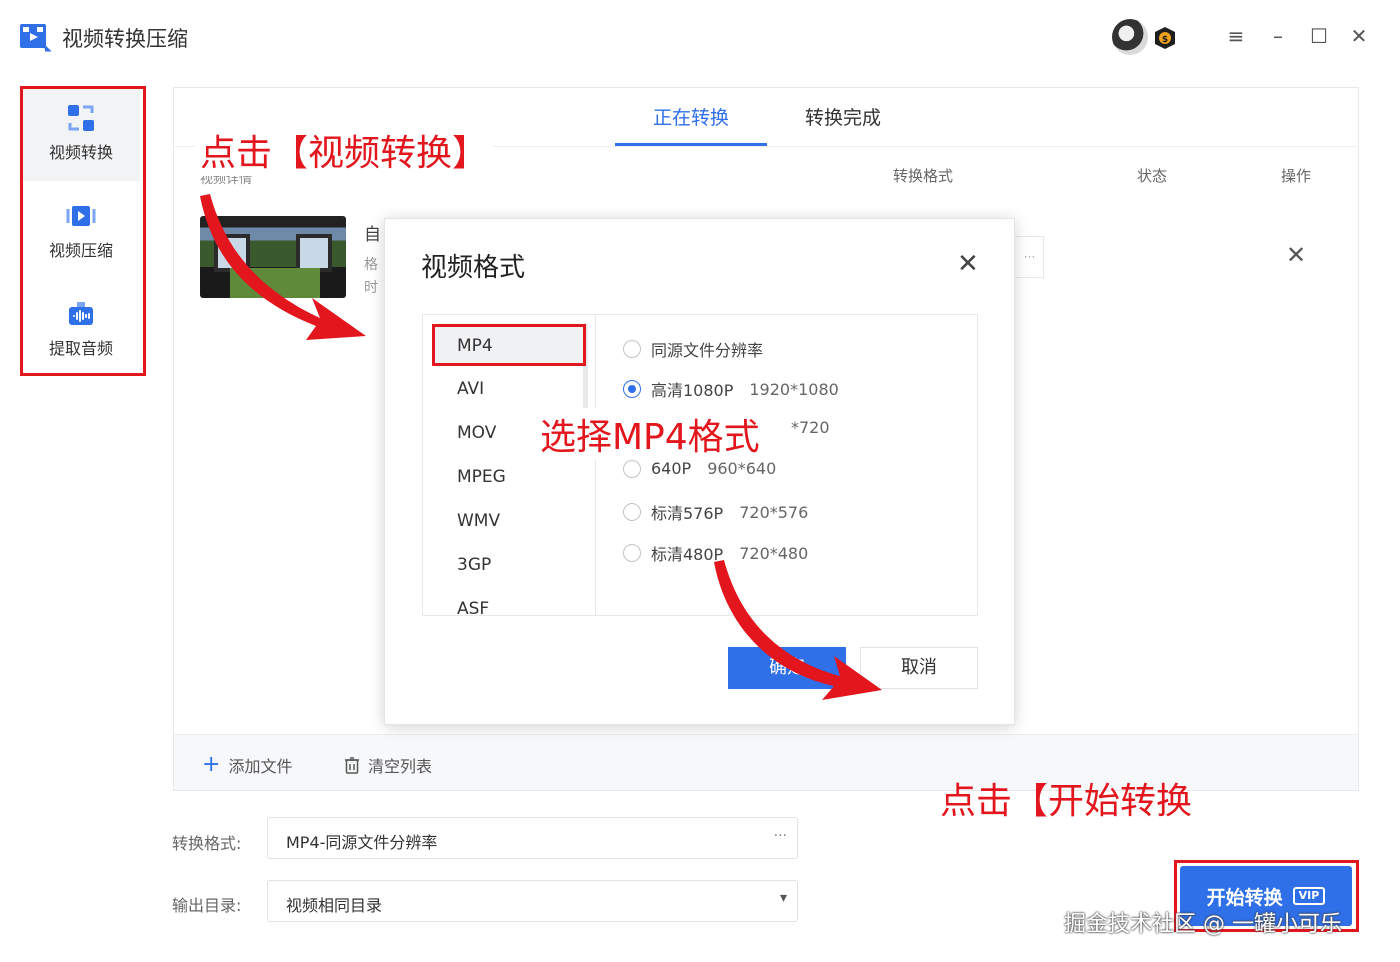 Image resolution: width=1400 pixels, height=962 pixels. Describe the element at coordinates (699, 468) in the screenshot. I see `resolution-option: 640P 960*640` at that location.